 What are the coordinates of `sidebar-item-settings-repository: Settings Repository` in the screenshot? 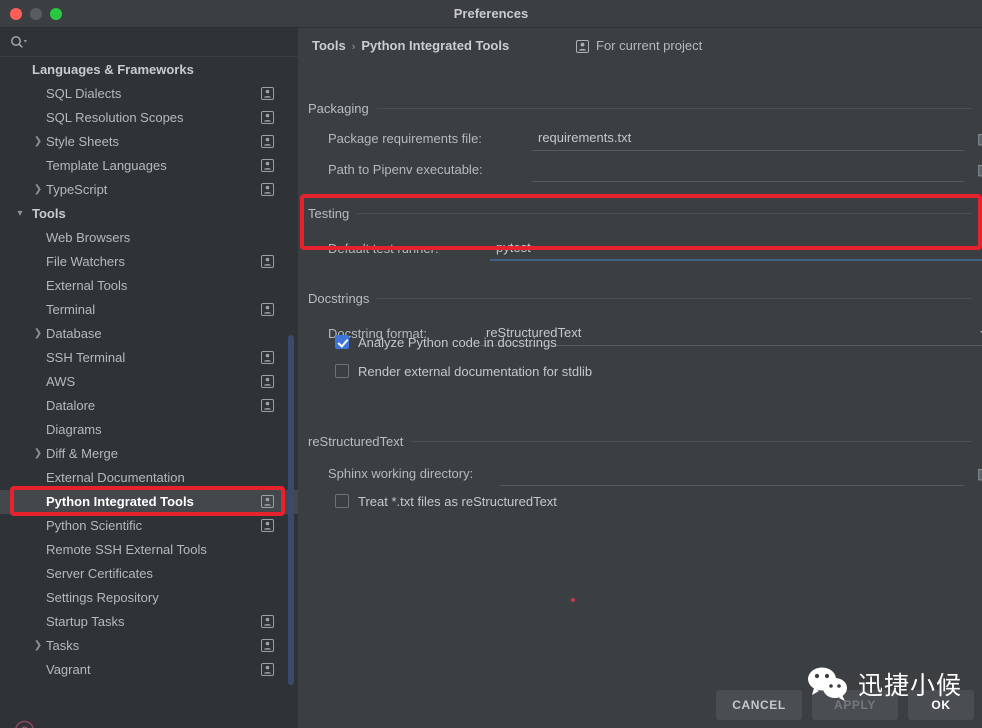 It's located at (149, 598).